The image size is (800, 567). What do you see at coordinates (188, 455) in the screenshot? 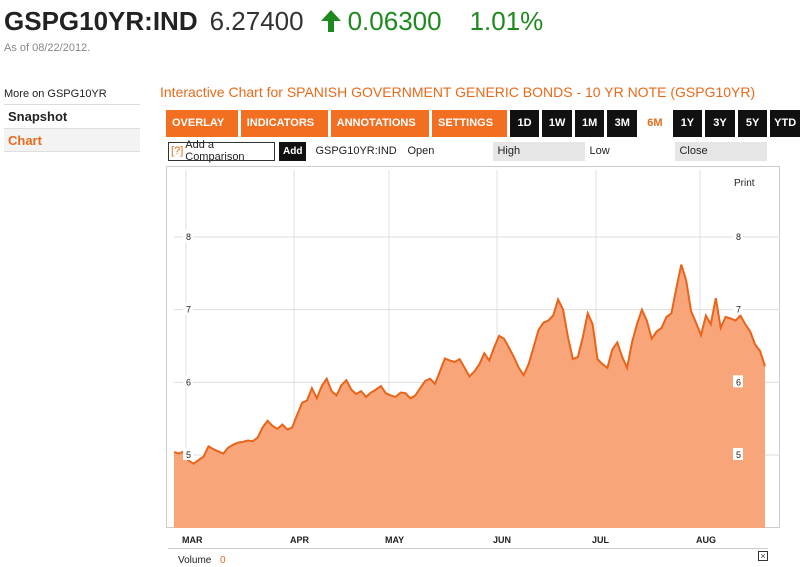
I see `y-tick-label-left: 5` at bounding box center [188, 455].